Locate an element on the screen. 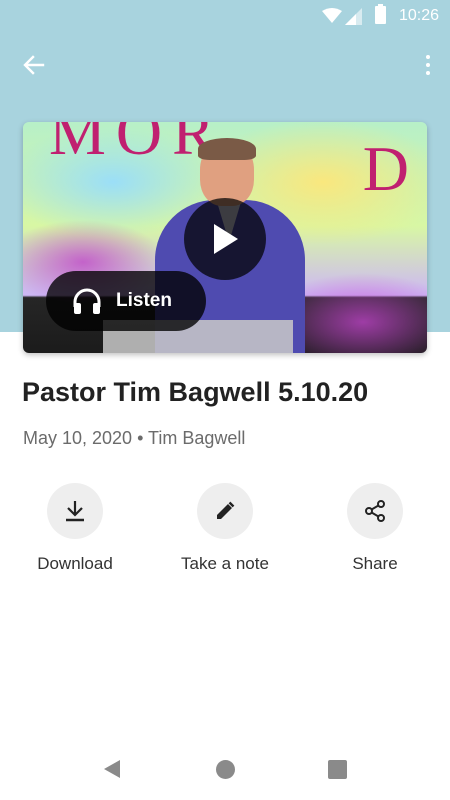 This screenshot has width=450, height=800. sermon-meta: May 10, 2020 • Tim Bagwell is located at coordinates (134, 438).